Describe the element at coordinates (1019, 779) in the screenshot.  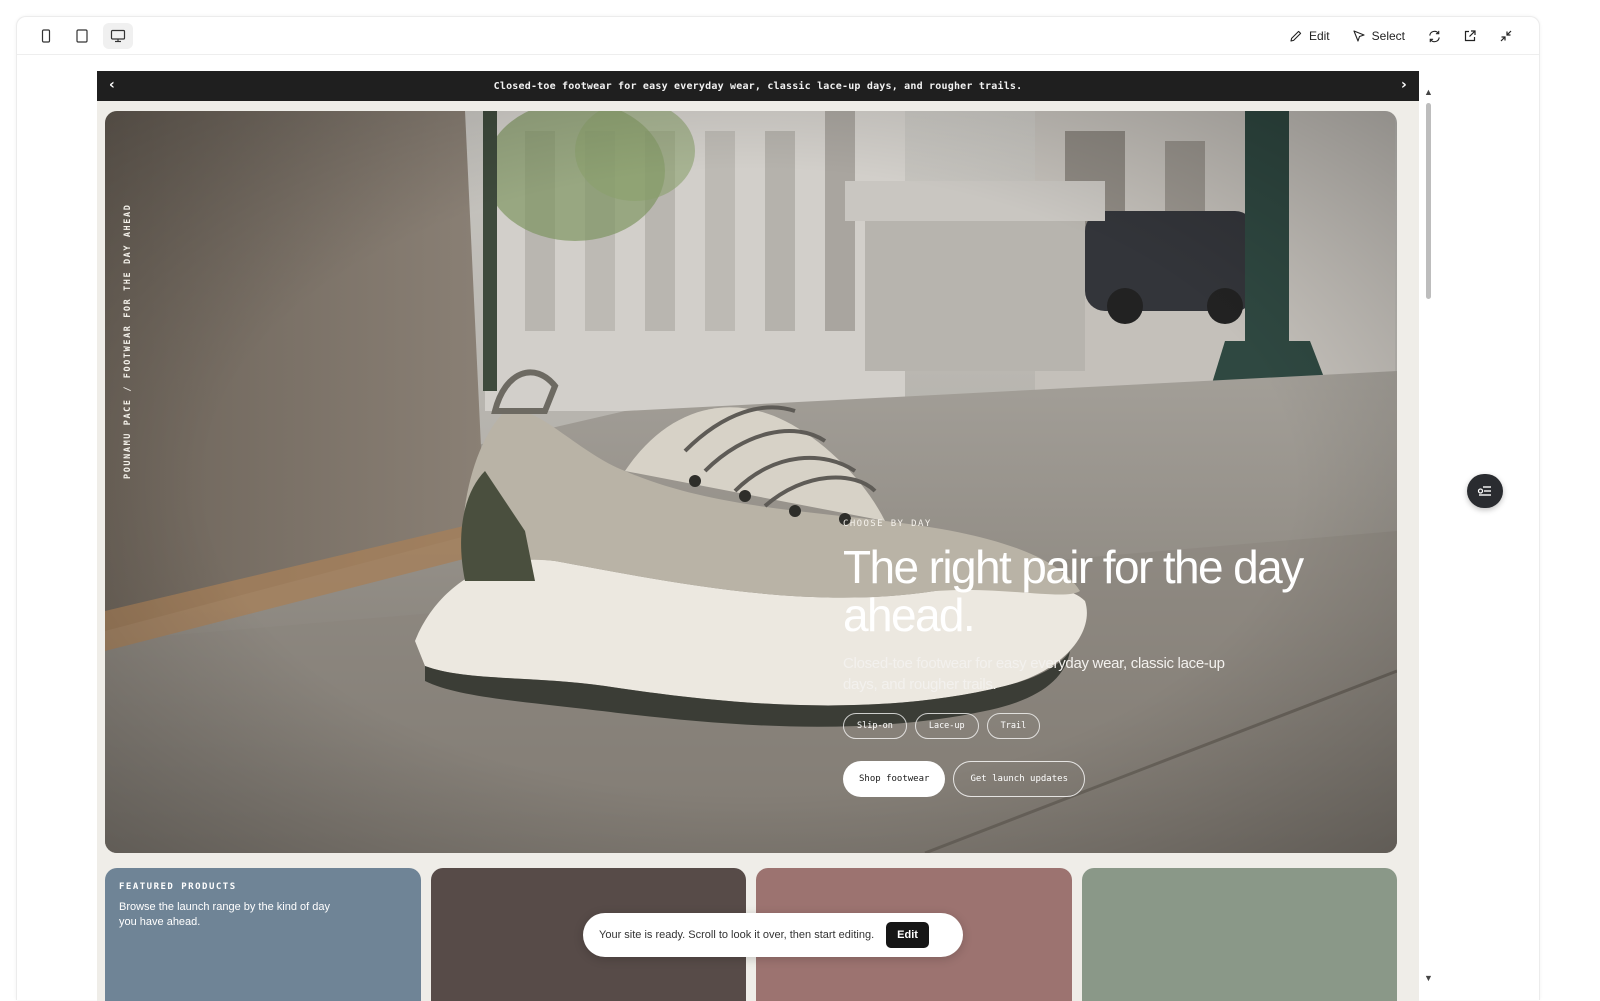
I see `launch-updates-button: Get launch updates` at that location.